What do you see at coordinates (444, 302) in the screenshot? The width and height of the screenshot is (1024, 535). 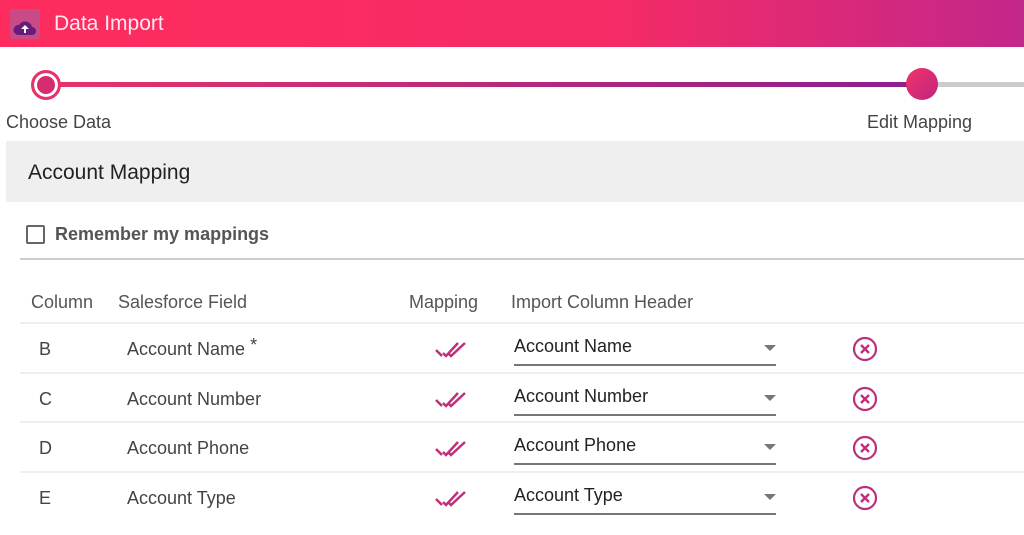 I see `header-mapping: Mapping` at bounding box center [444, 302].